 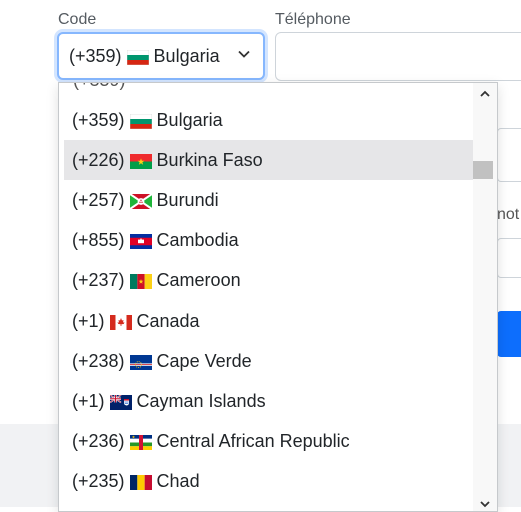 What do you see at coordinates (483, 170) in the screenshot?
I see `scroll-thumb` at bounding box center [483, 170].